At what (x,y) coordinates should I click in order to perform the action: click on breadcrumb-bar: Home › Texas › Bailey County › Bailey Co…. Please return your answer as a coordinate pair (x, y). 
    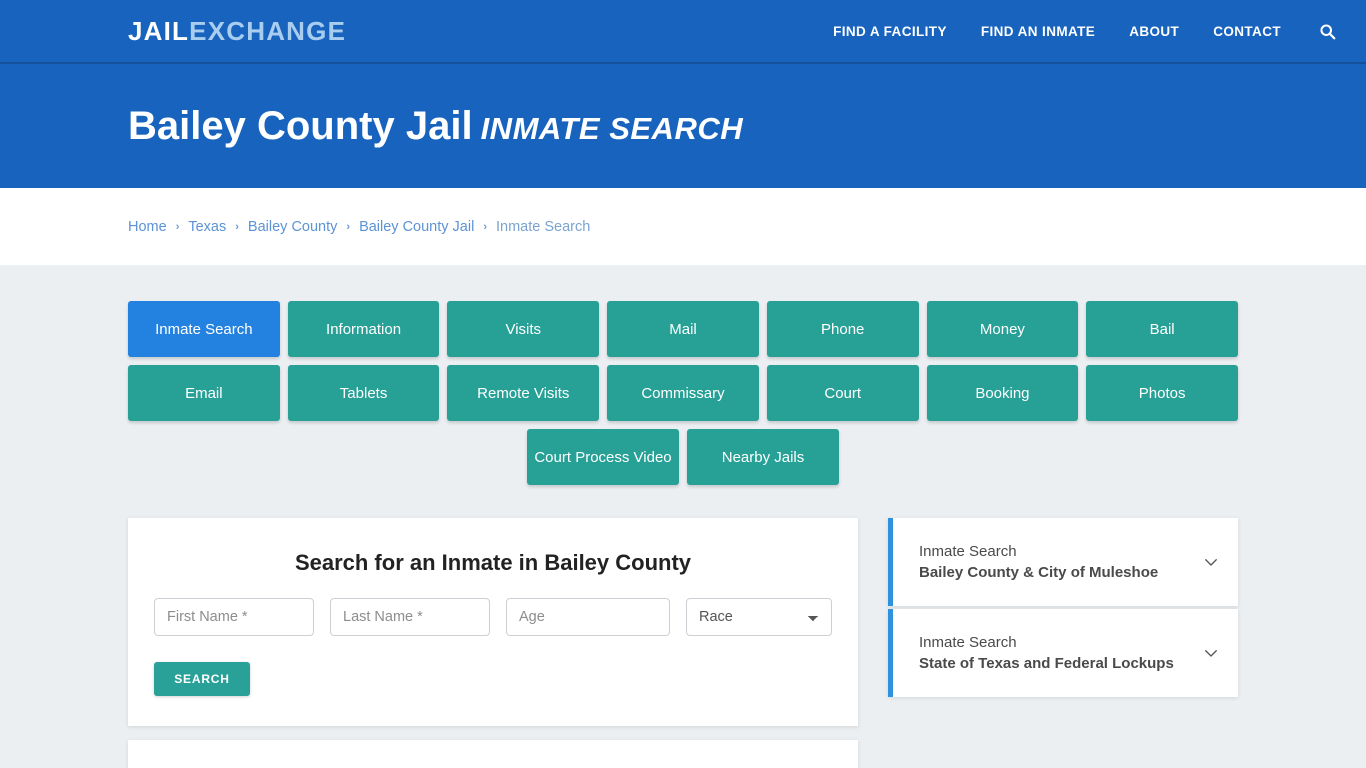
    Looking at the image, I should click on (683, 226).